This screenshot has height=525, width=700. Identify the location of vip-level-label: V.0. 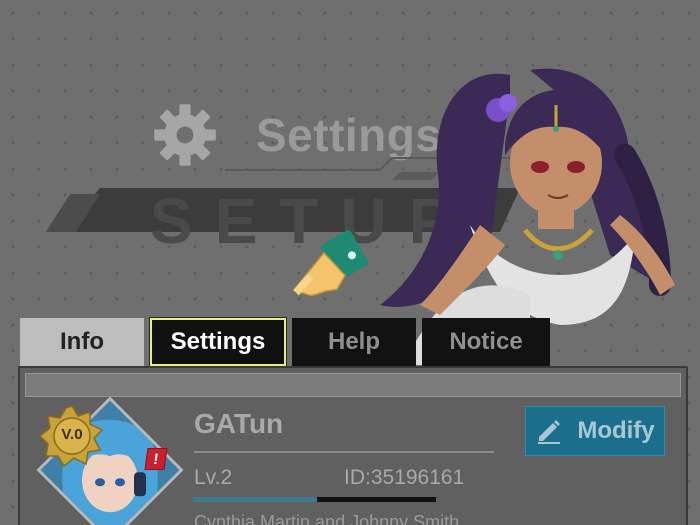
(72, 434).